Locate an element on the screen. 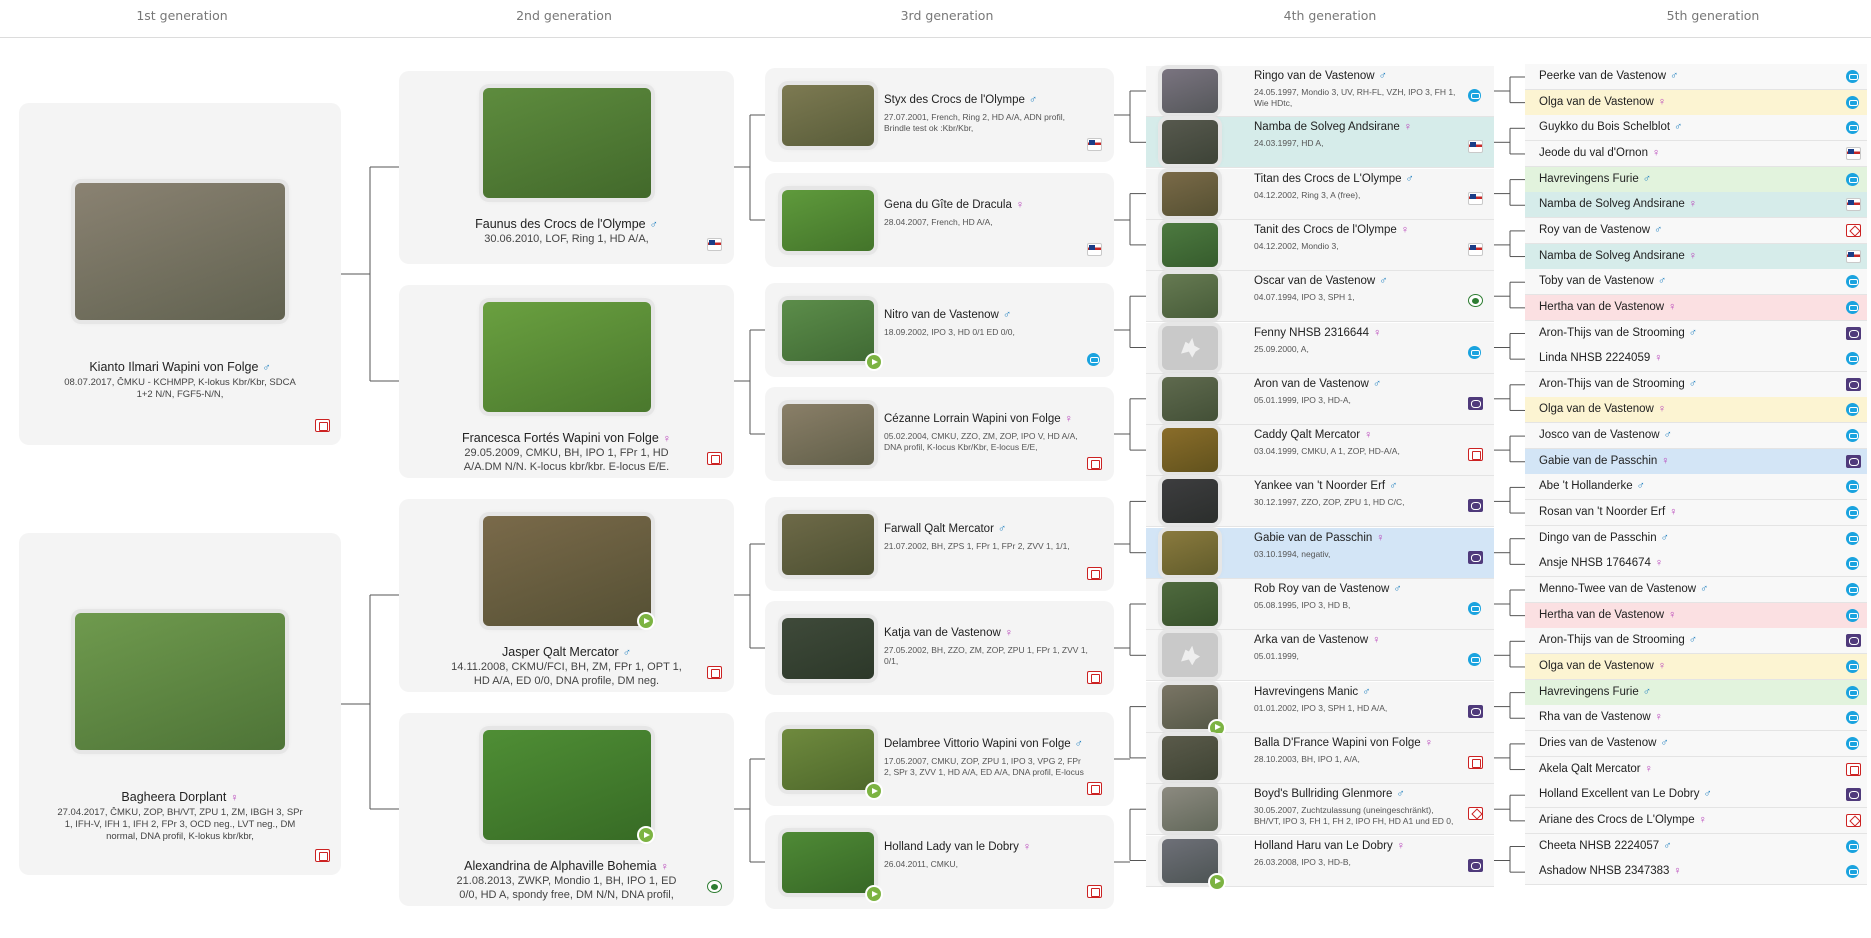  dog-name: Guykko du Bois Schelblot ♂ is located at coordinates (1689, 127).